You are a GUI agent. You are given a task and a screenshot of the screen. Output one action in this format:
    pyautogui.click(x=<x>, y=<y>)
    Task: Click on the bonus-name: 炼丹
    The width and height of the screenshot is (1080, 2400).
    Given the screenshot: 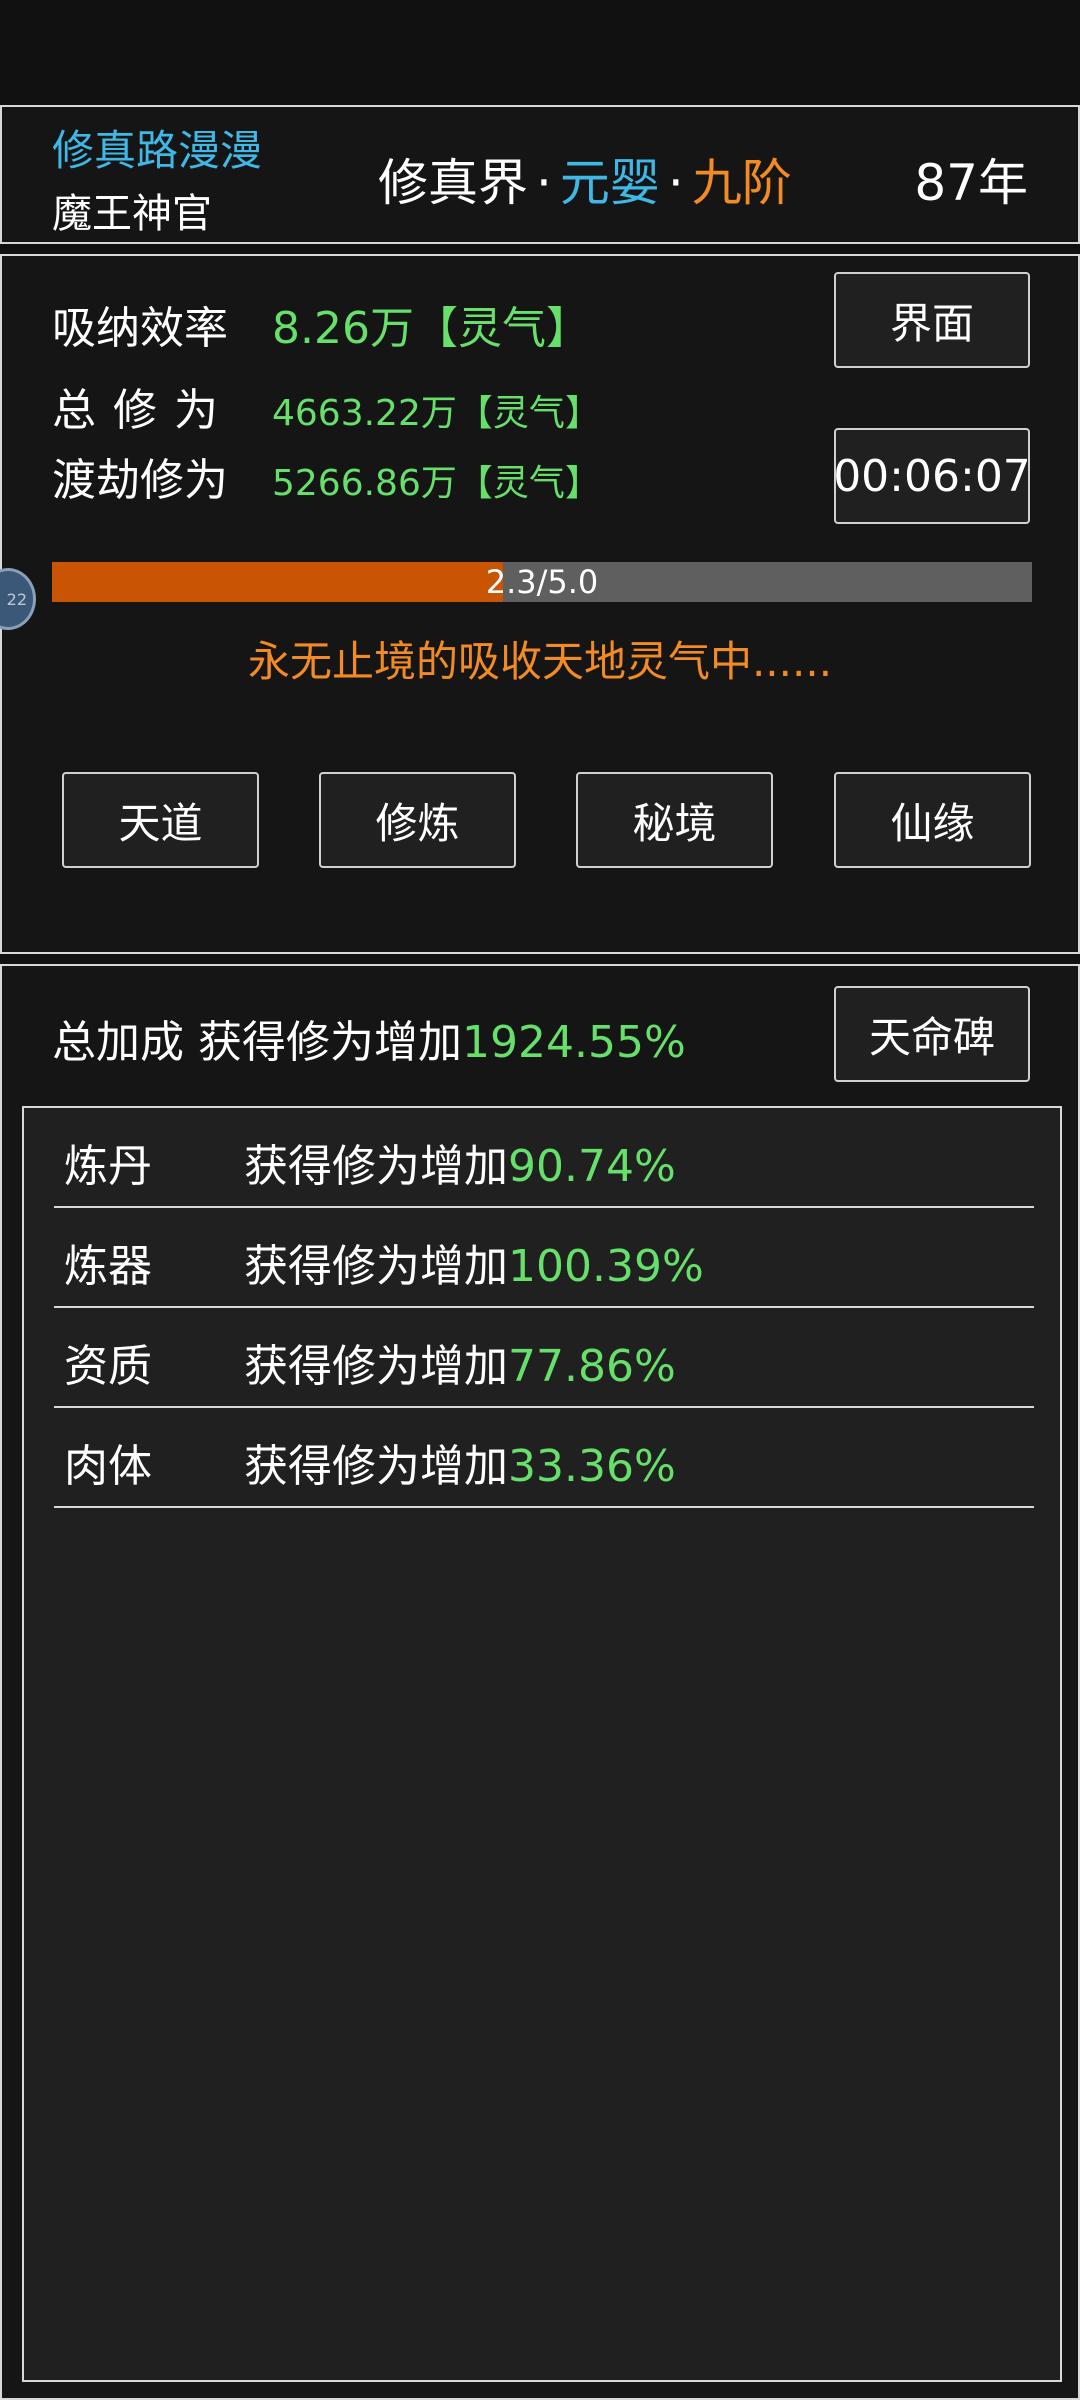 What is the action you would take?
    pyautogui.click(x=108, y=1166)
    